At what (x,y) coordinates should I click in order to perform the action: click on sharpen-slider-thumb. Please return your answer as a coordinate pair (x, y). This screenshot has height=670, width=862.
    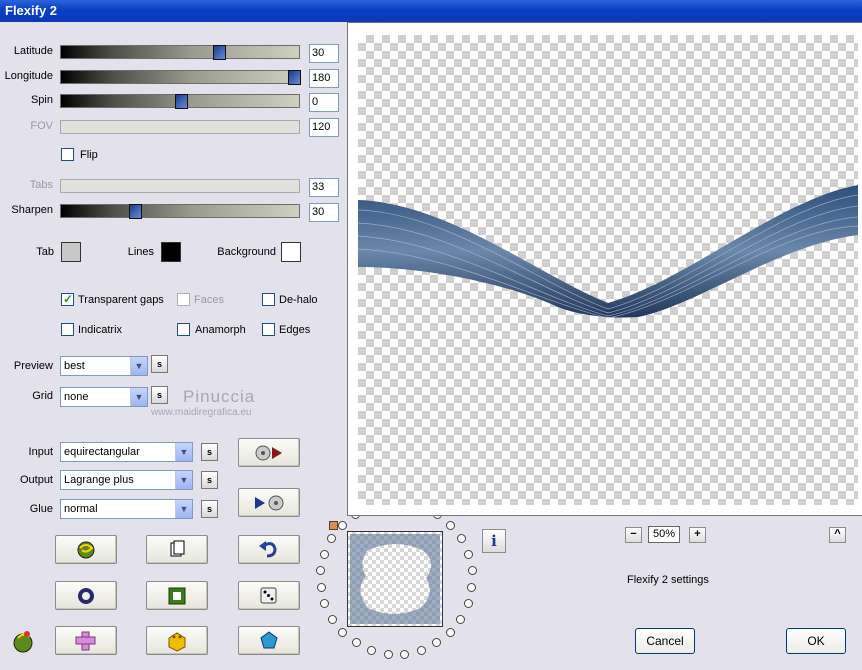
    Looking at the image, I should click on (135, 211).